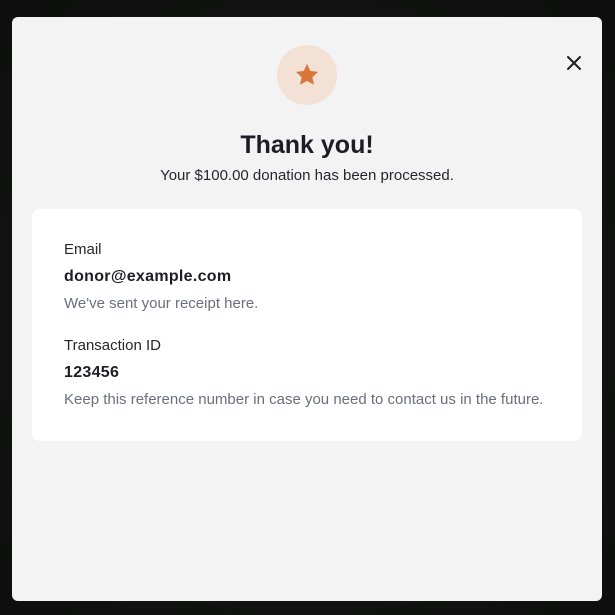  Describe the element at coordinates (148, 276) in the screenshot. I see `email-value: donor@example.com` at that location.